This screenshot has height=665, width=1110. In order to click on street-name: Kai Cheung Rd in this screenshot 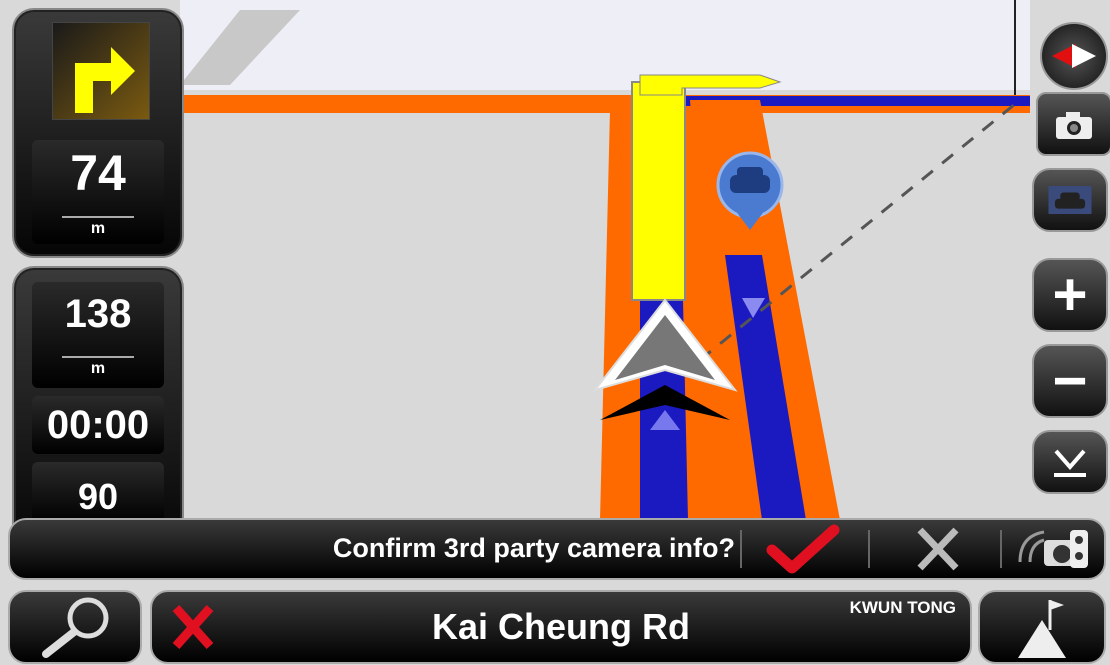, I will do `click(561, 626)`.